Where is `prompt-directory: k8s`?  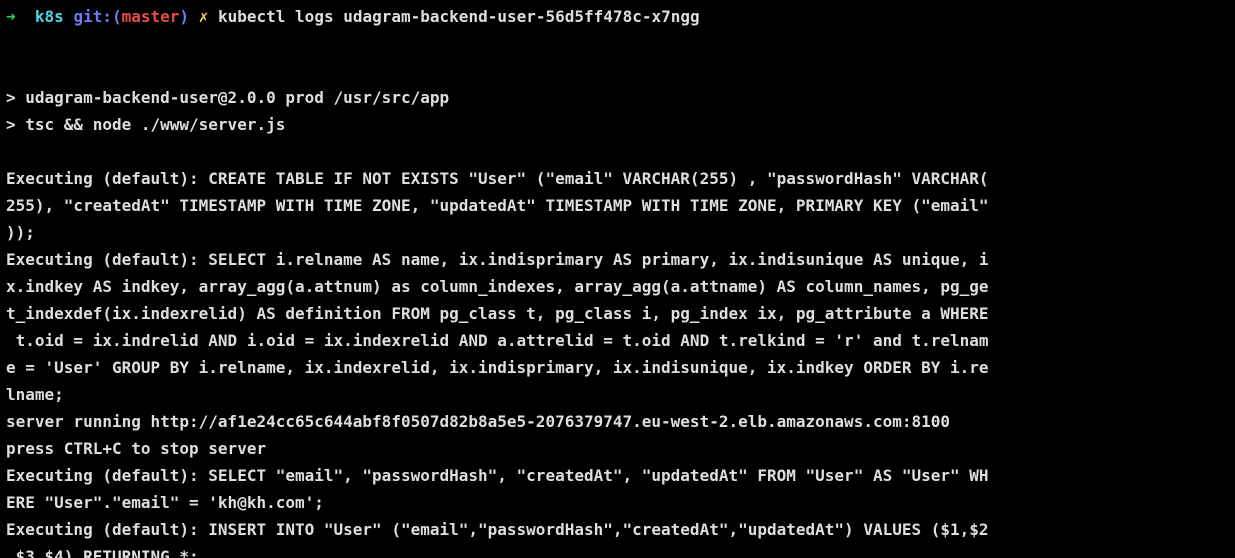 prompt-directory: k8s is located at coordinates (49, 16).